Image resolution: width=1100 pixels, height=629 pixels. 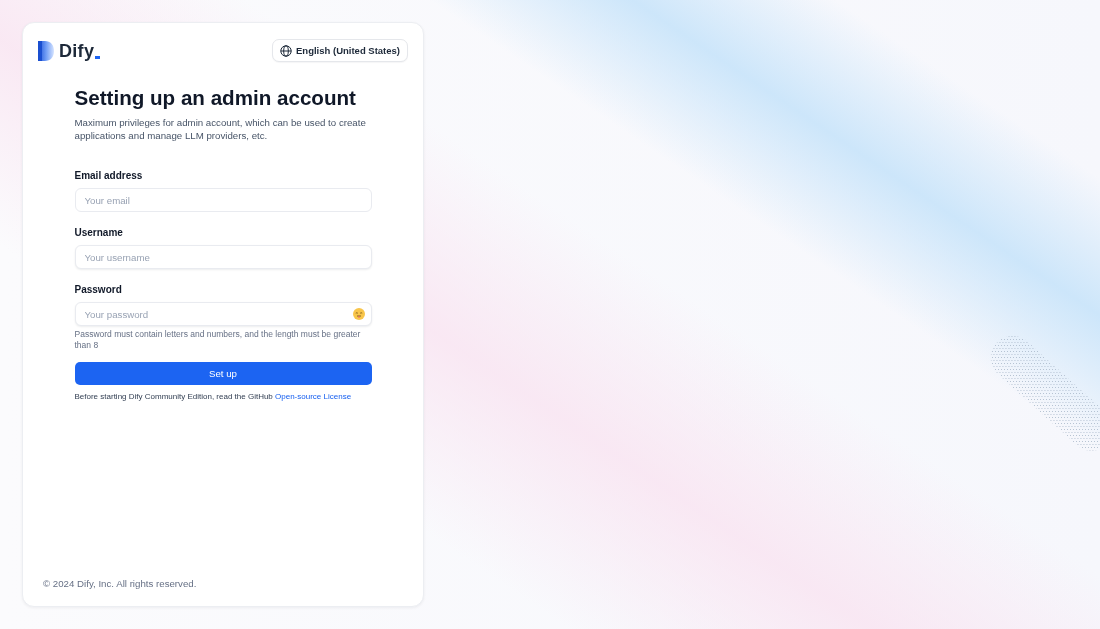 I want to click on password-field: Your password, so click(x=223, y=314).